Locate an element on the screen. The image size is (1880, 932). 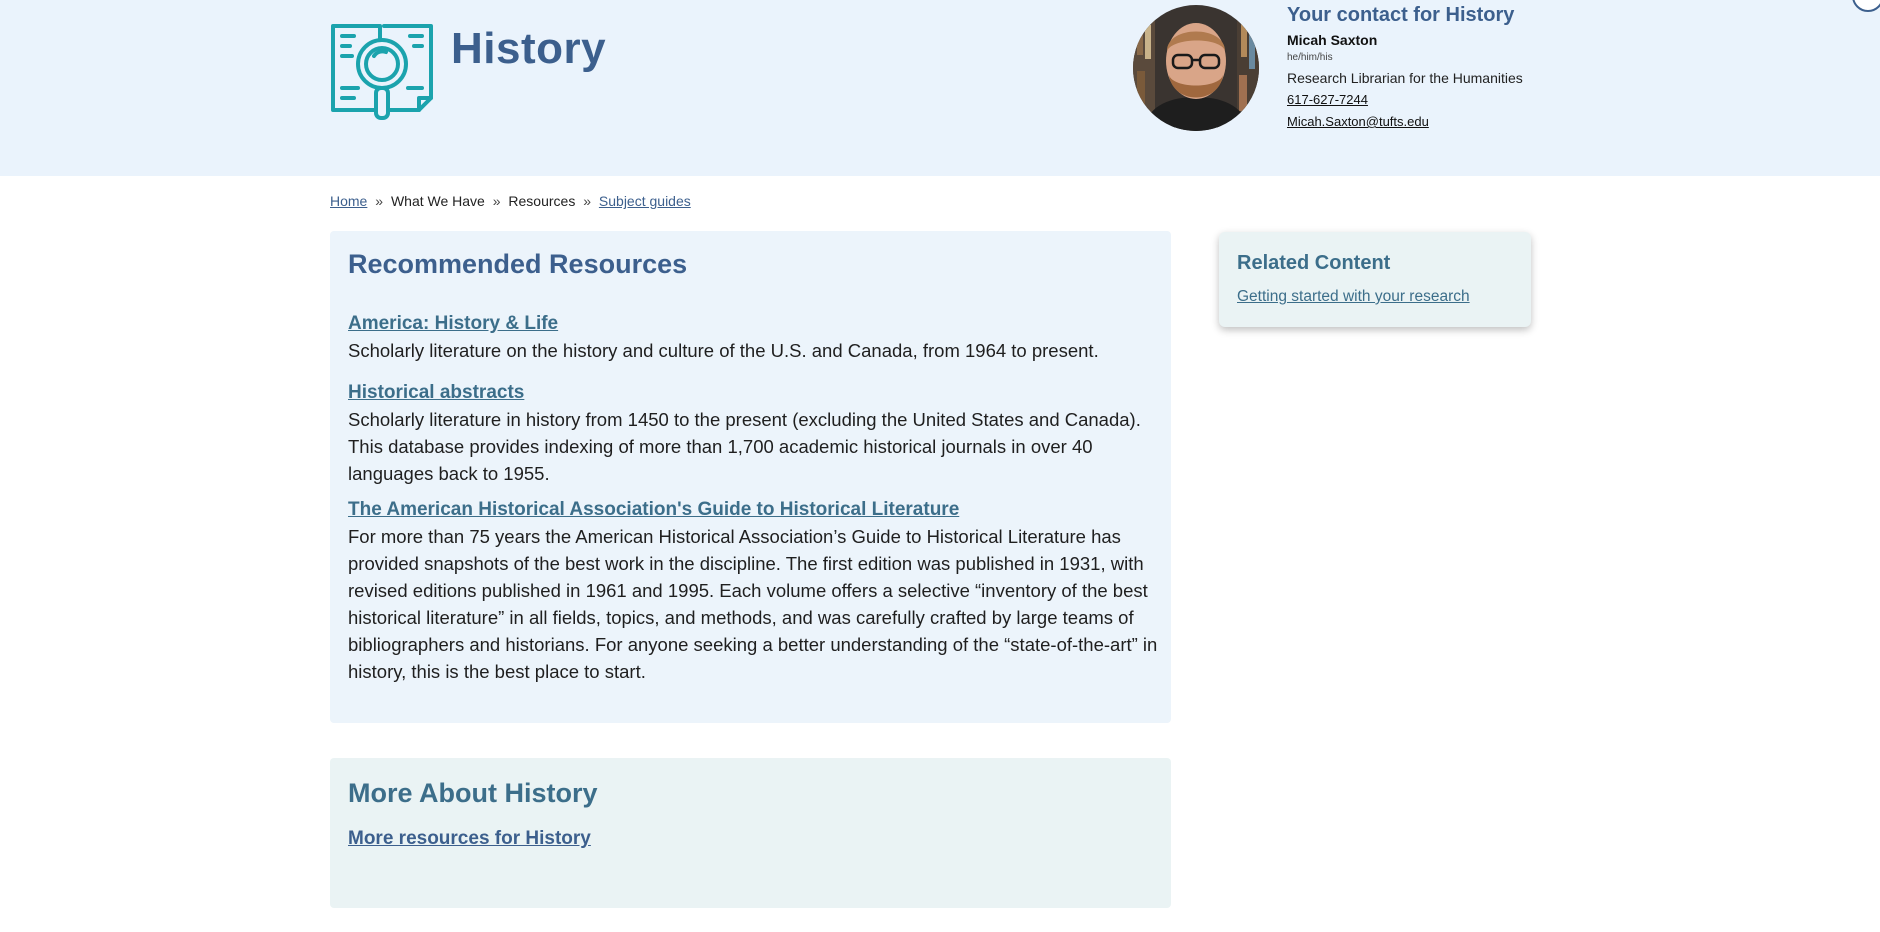
recommended-resources-heading: Recommended Resources is located at coordinates (518, 264).